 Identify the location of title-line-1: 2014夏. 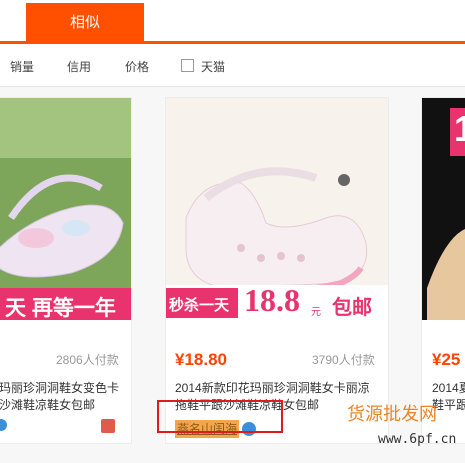
(448, 388).